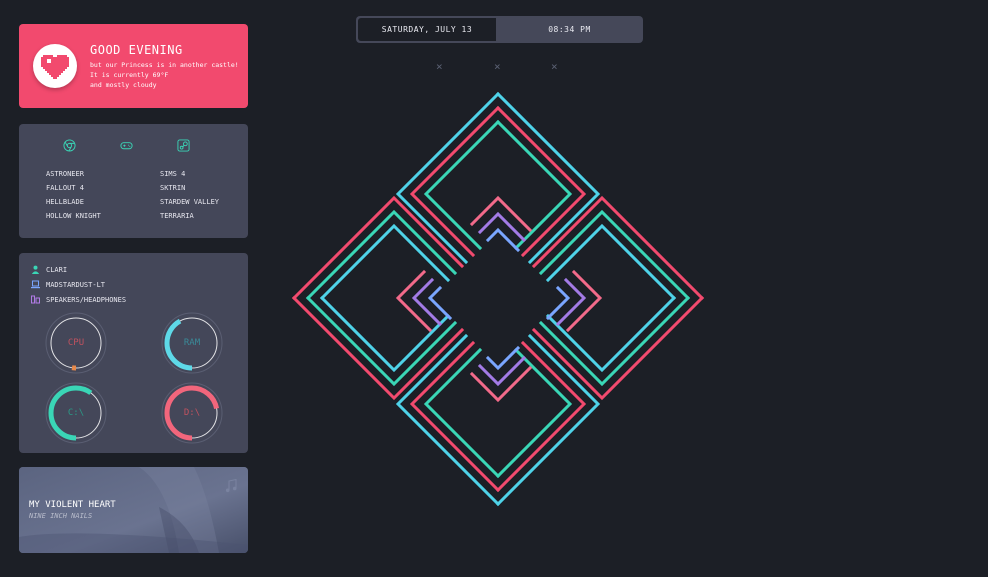  What do you see at coordinates (231, 486) in the screenshot?
I see `music-note-icon` at bounding box center [231, 486].